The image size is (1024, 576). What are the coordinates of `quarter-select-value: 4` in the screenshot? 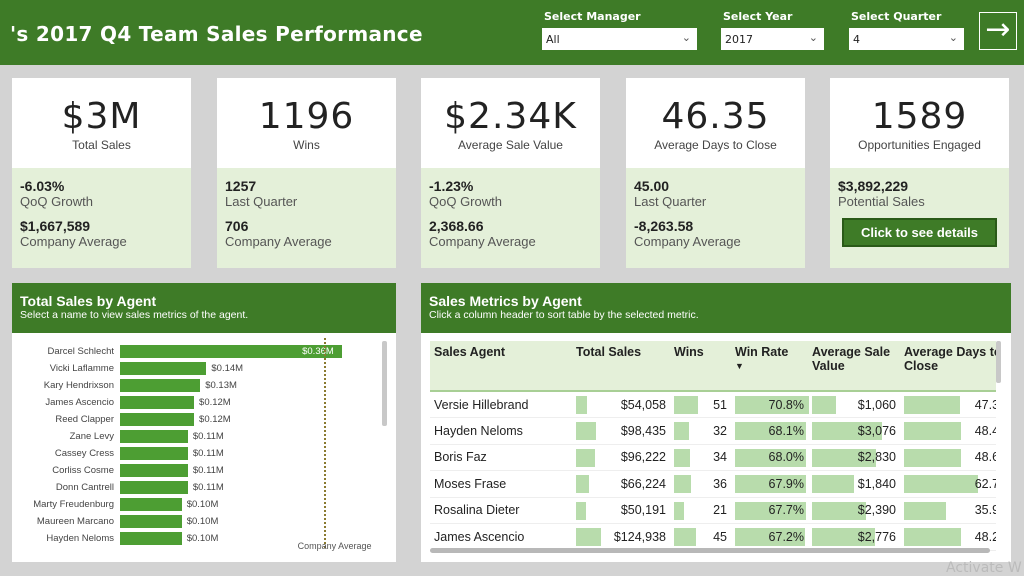 It's located at (856, 39).